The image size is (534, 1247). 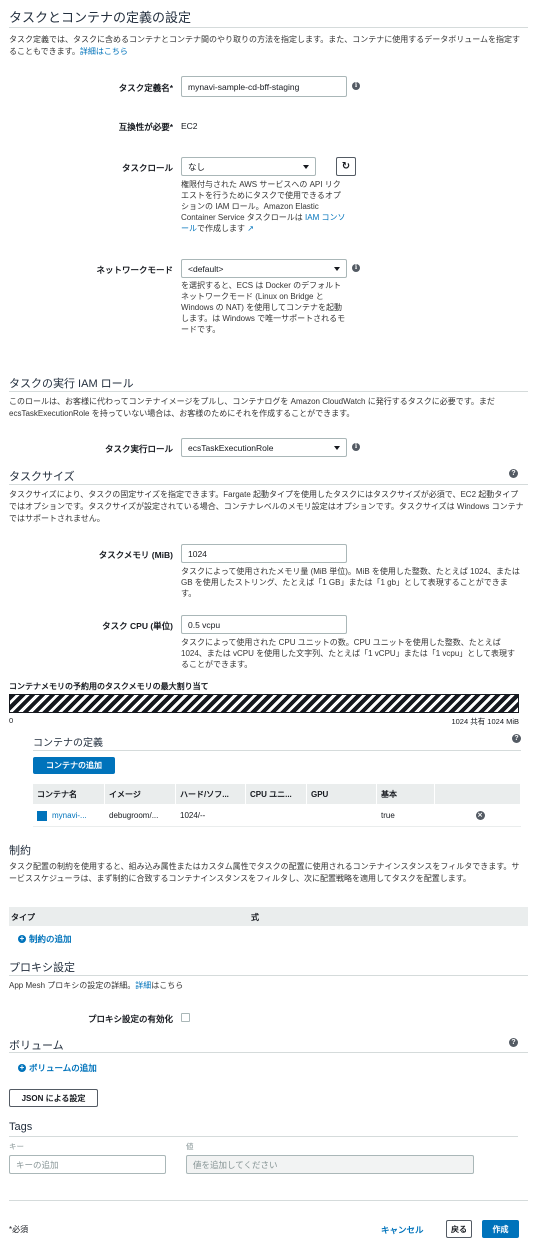 I want to click on network-mode-value: <default>, so click(x=206, y=268).